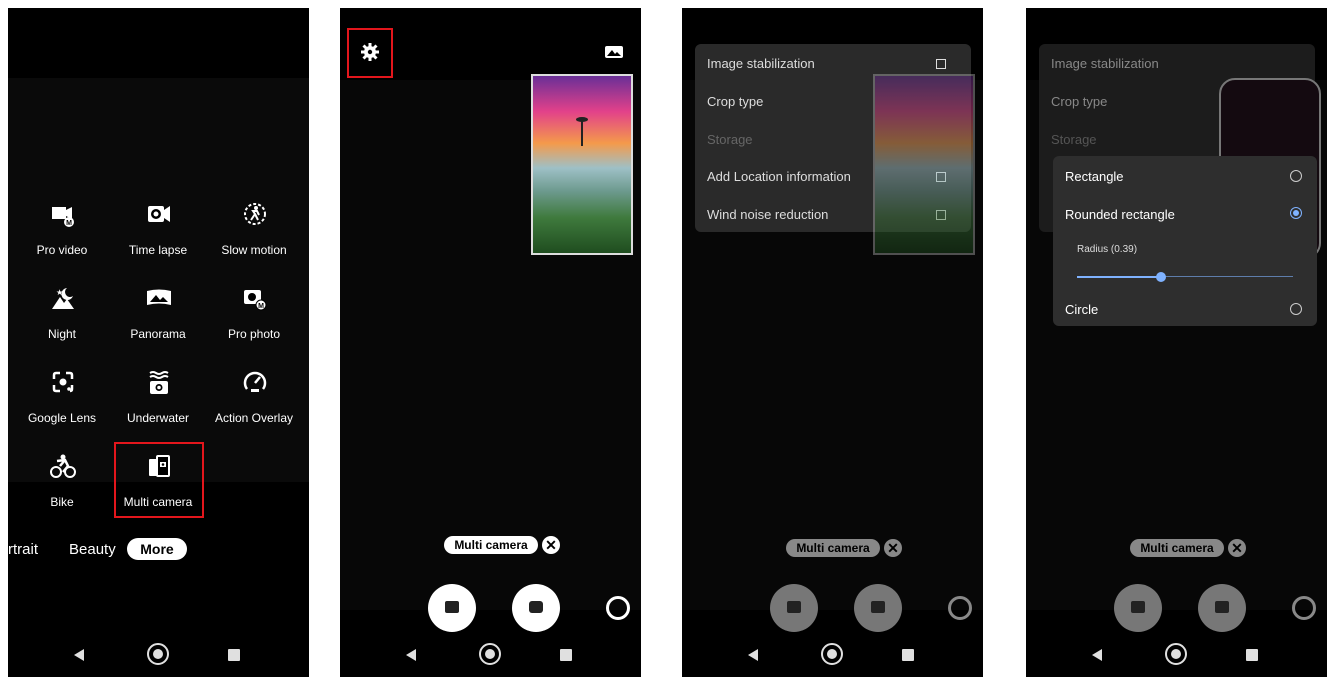 Image resolution: width=1332 pixels, height=677 pixels. Describe the element at coordinates (62, 233) in the screenshot. I see `mode-pro-video: M Pro video` at that location.